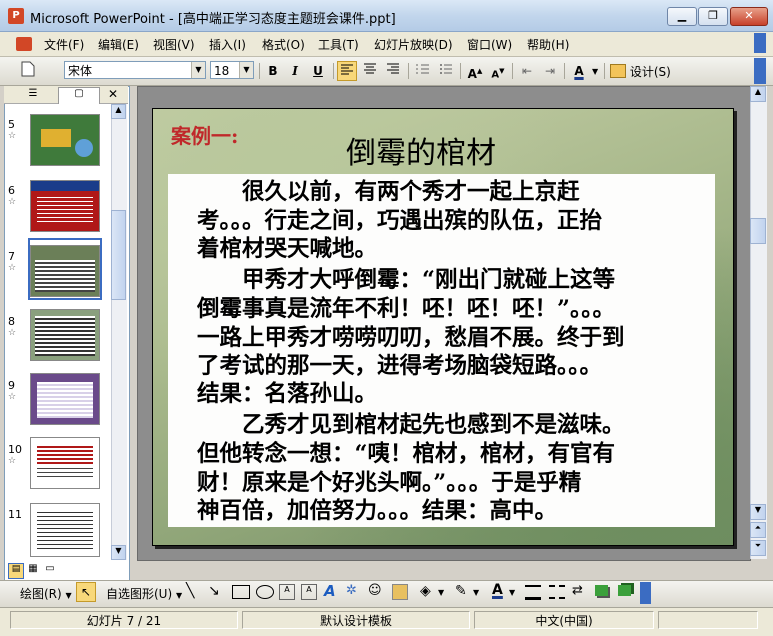  Describe the element at coordinates (347, 71) in the screenshot. I see `align-left-icon` at that location.